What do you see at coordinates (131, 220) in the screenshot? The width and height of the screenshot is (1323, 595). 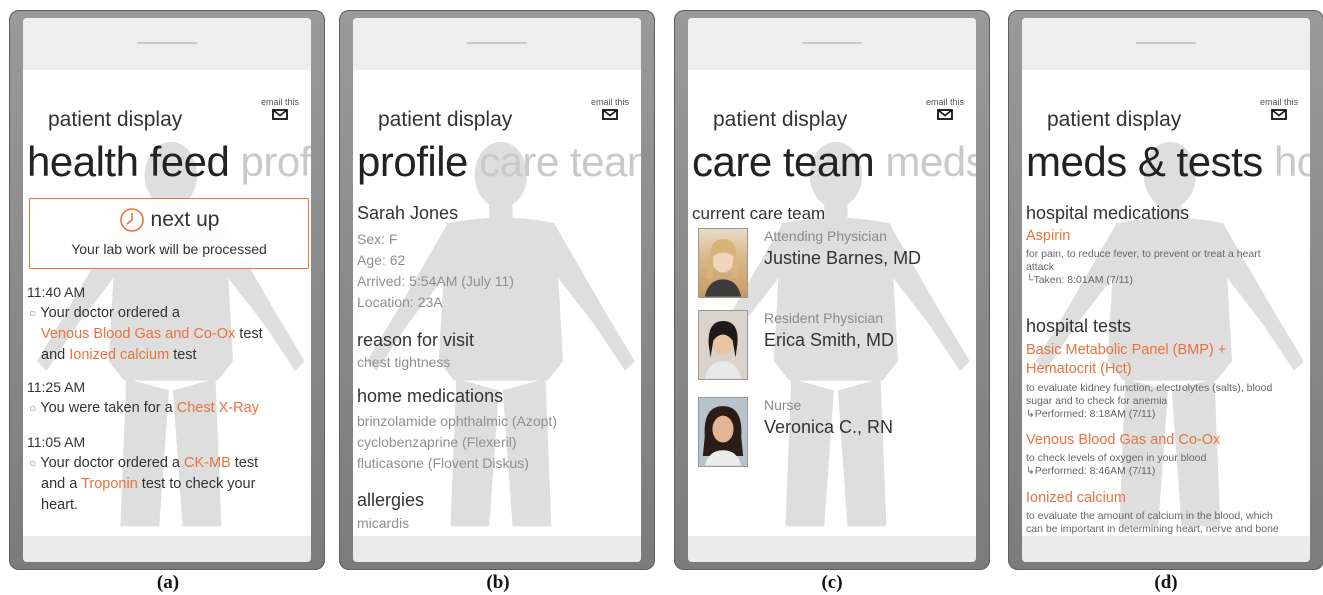 I see `clock-icon` at bounding box center [131, 220].